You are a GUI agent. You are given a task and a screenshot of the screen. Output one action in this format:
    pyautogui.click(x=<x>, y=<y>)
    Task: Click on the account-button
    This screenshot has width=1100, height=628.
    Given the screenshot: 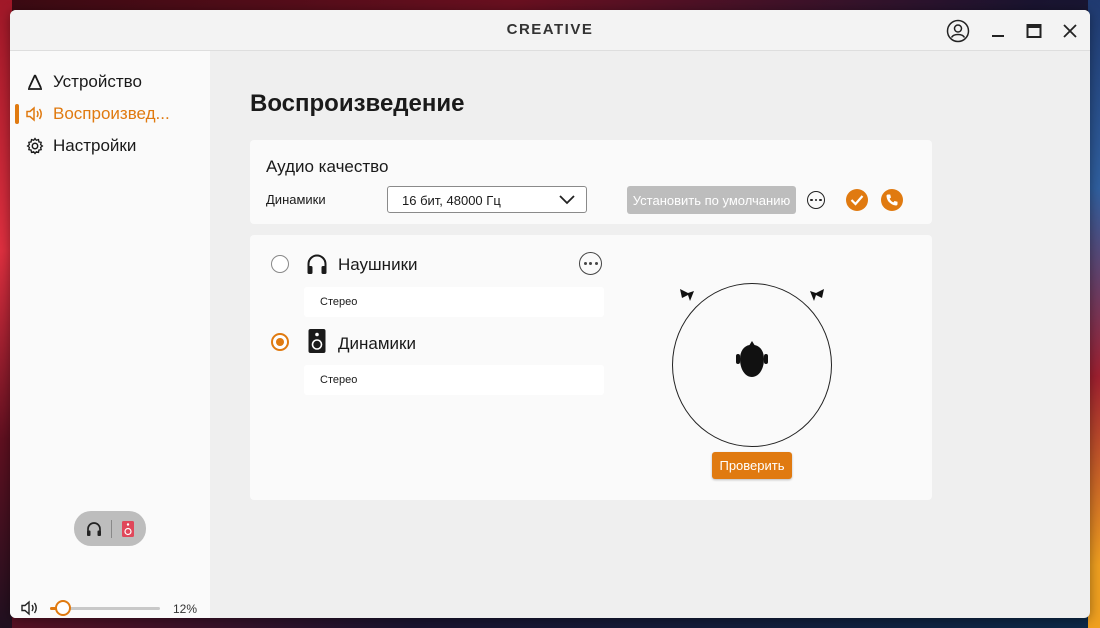 What is the action you would take?
    pyautogui.click(x=958, y=31)
    